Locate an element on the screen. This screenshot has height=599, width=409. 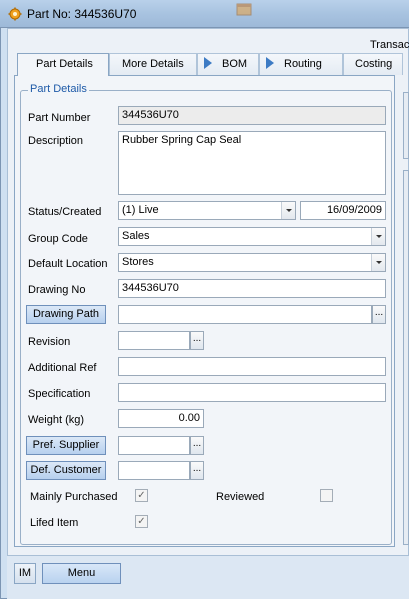
weight-field: 0.00 is located at coordinates (161, 418).